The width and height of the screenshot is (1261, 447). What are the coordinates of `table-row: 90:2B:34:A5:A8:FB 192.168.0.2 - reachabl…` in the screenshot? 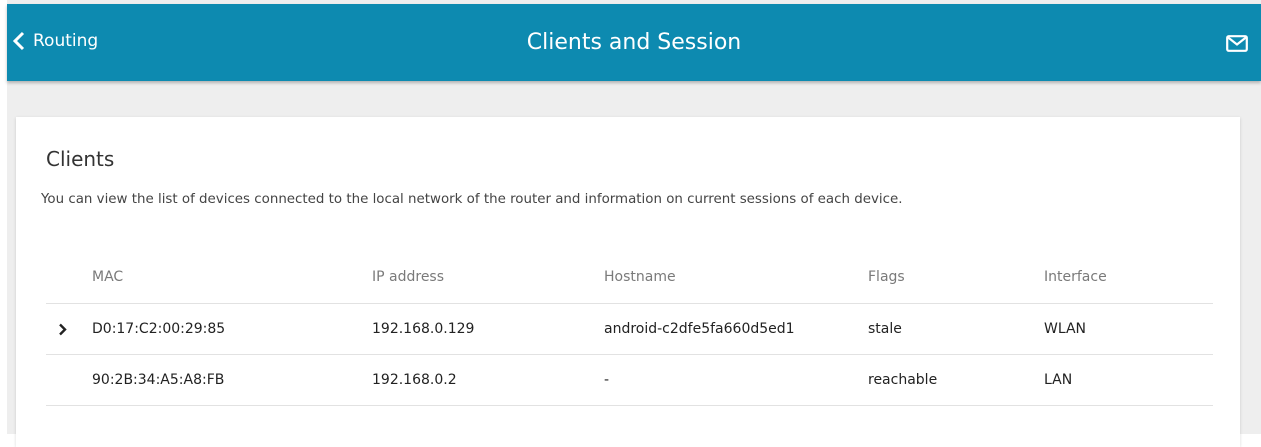 It's located at (629, 380).